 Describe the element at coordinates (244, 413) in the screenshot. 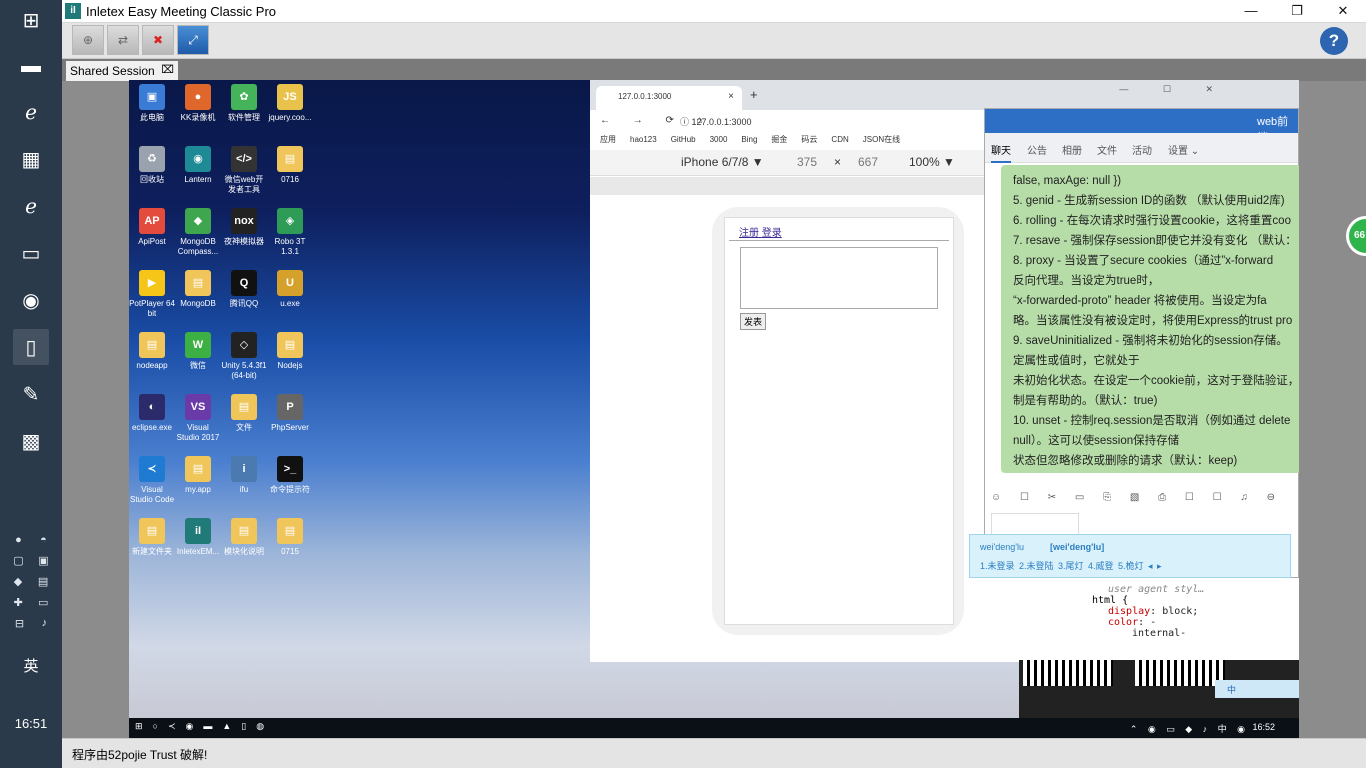

I see `desktop-icon: ▤ 文件` at that location.